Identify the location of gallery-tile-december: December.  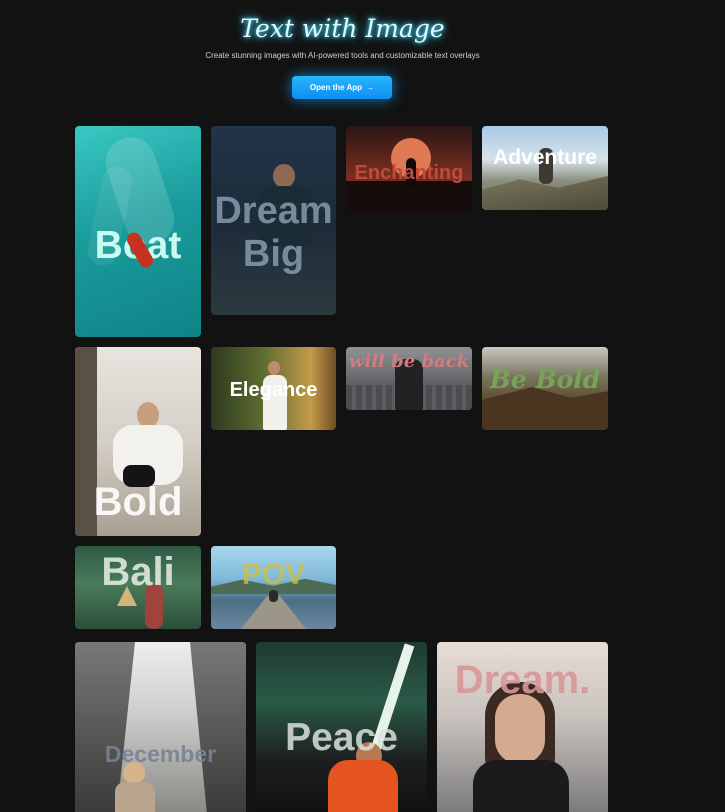
(160, 727).